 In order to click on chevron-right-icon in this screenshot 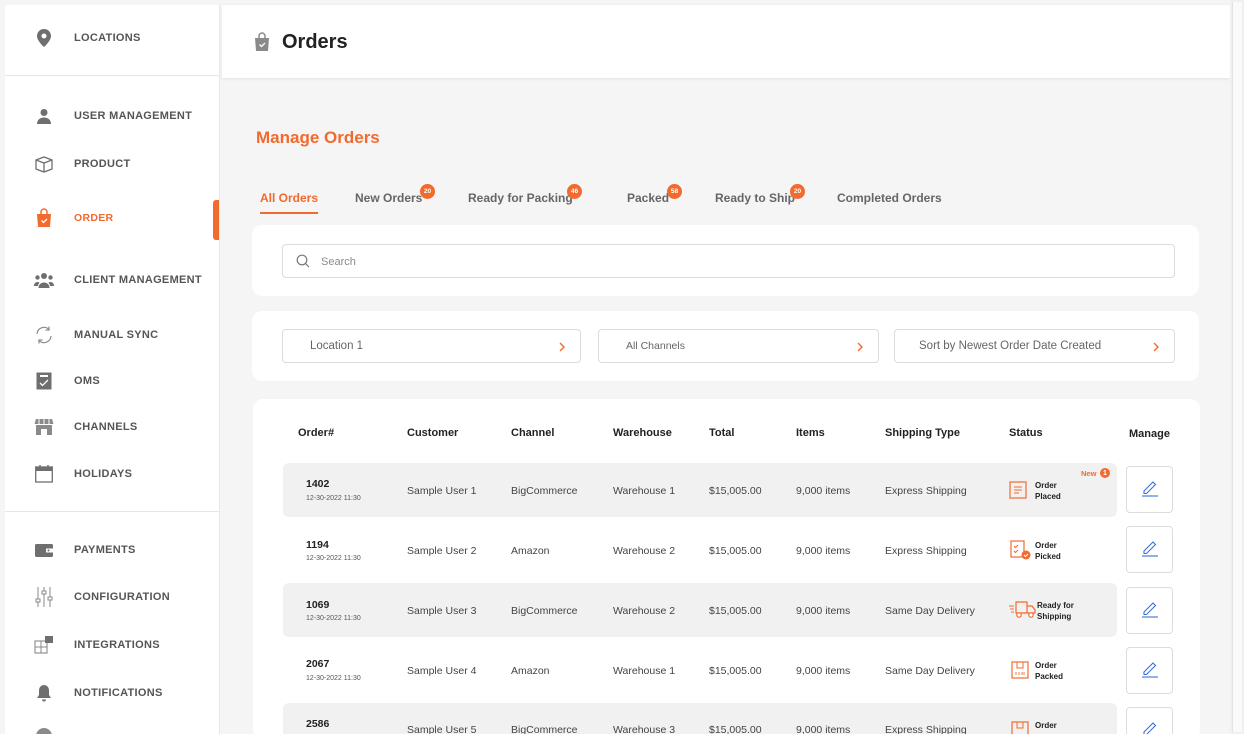, I will do `click(562, 349)`.